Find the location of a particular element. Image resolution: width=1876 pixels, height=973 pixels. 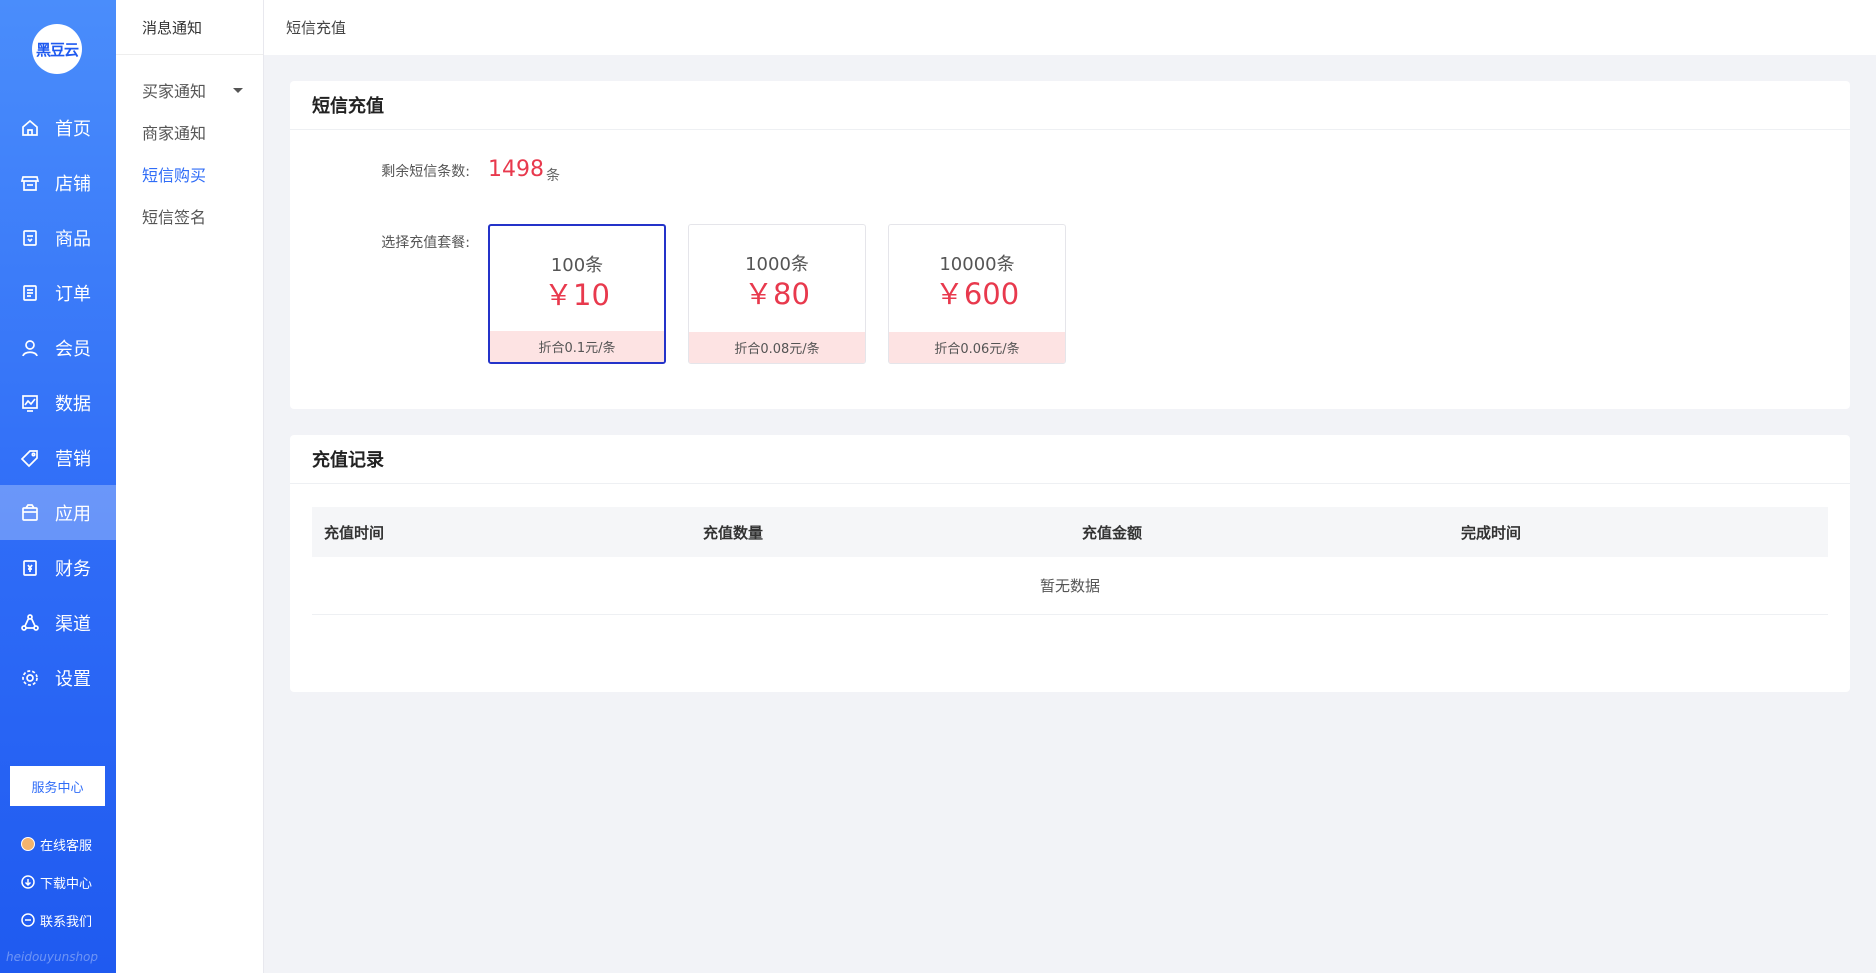

nav-item-goods: 商品 is located at coordinates (58, 237).